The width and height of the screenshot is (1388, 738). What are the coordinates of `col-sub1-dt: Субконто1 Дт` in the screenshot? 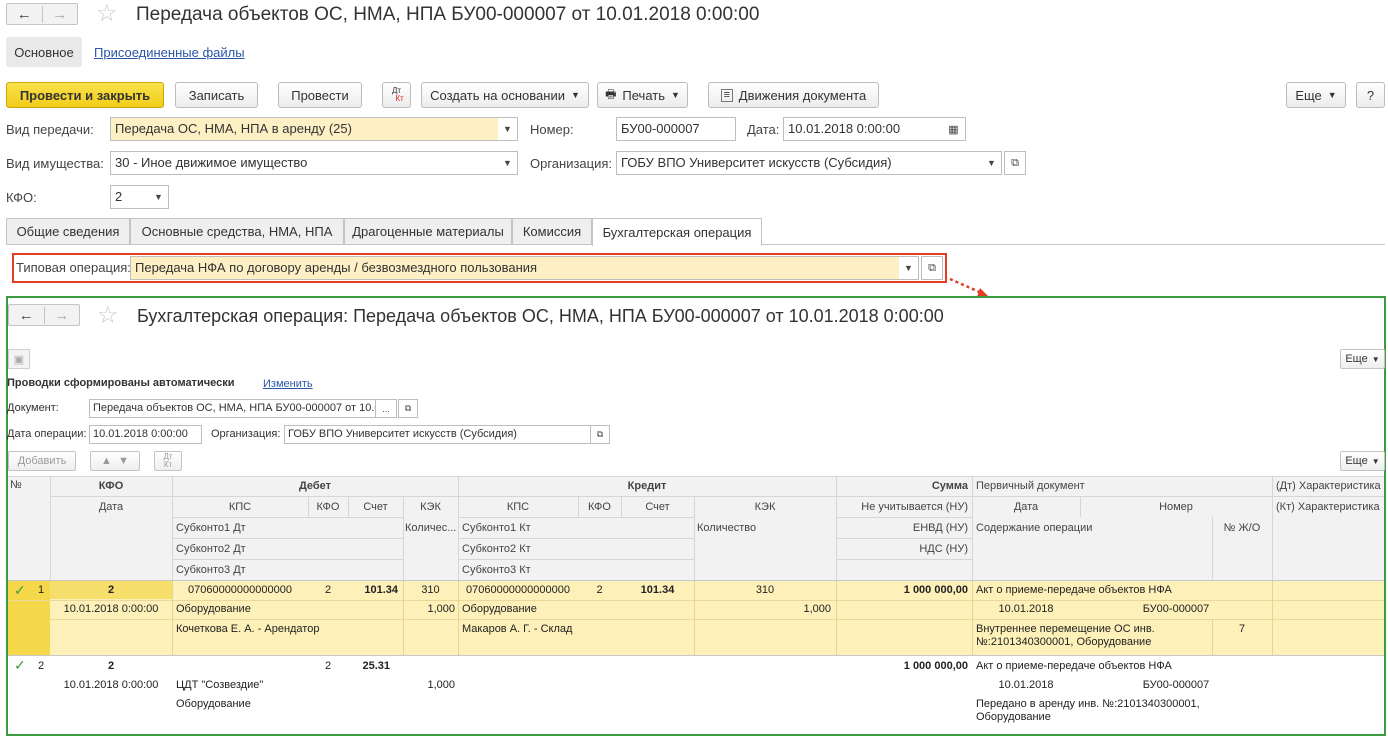 It's located at (211, 528).